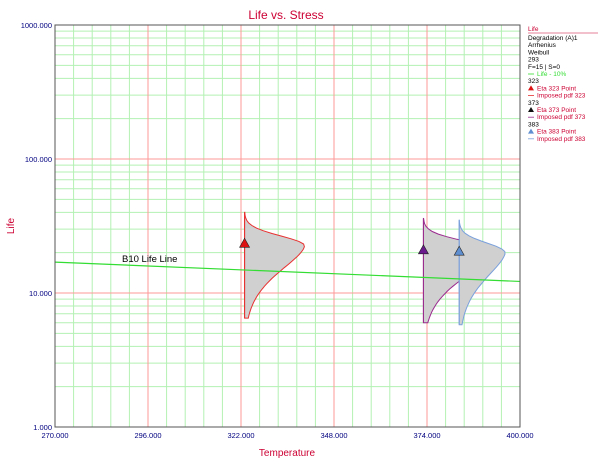 This screenshot has width=600, height=463. Describe the element at coordinates (551, 74) in the screenshot. I see `legend-entry: Life - 10%` at that location.